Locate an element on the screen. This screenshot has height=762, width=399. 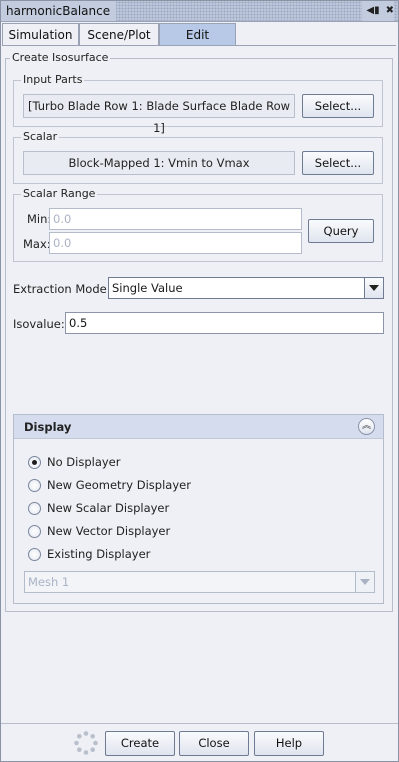
dock-toggle-icon: ◀▮ is located at coordinates (372, 11).